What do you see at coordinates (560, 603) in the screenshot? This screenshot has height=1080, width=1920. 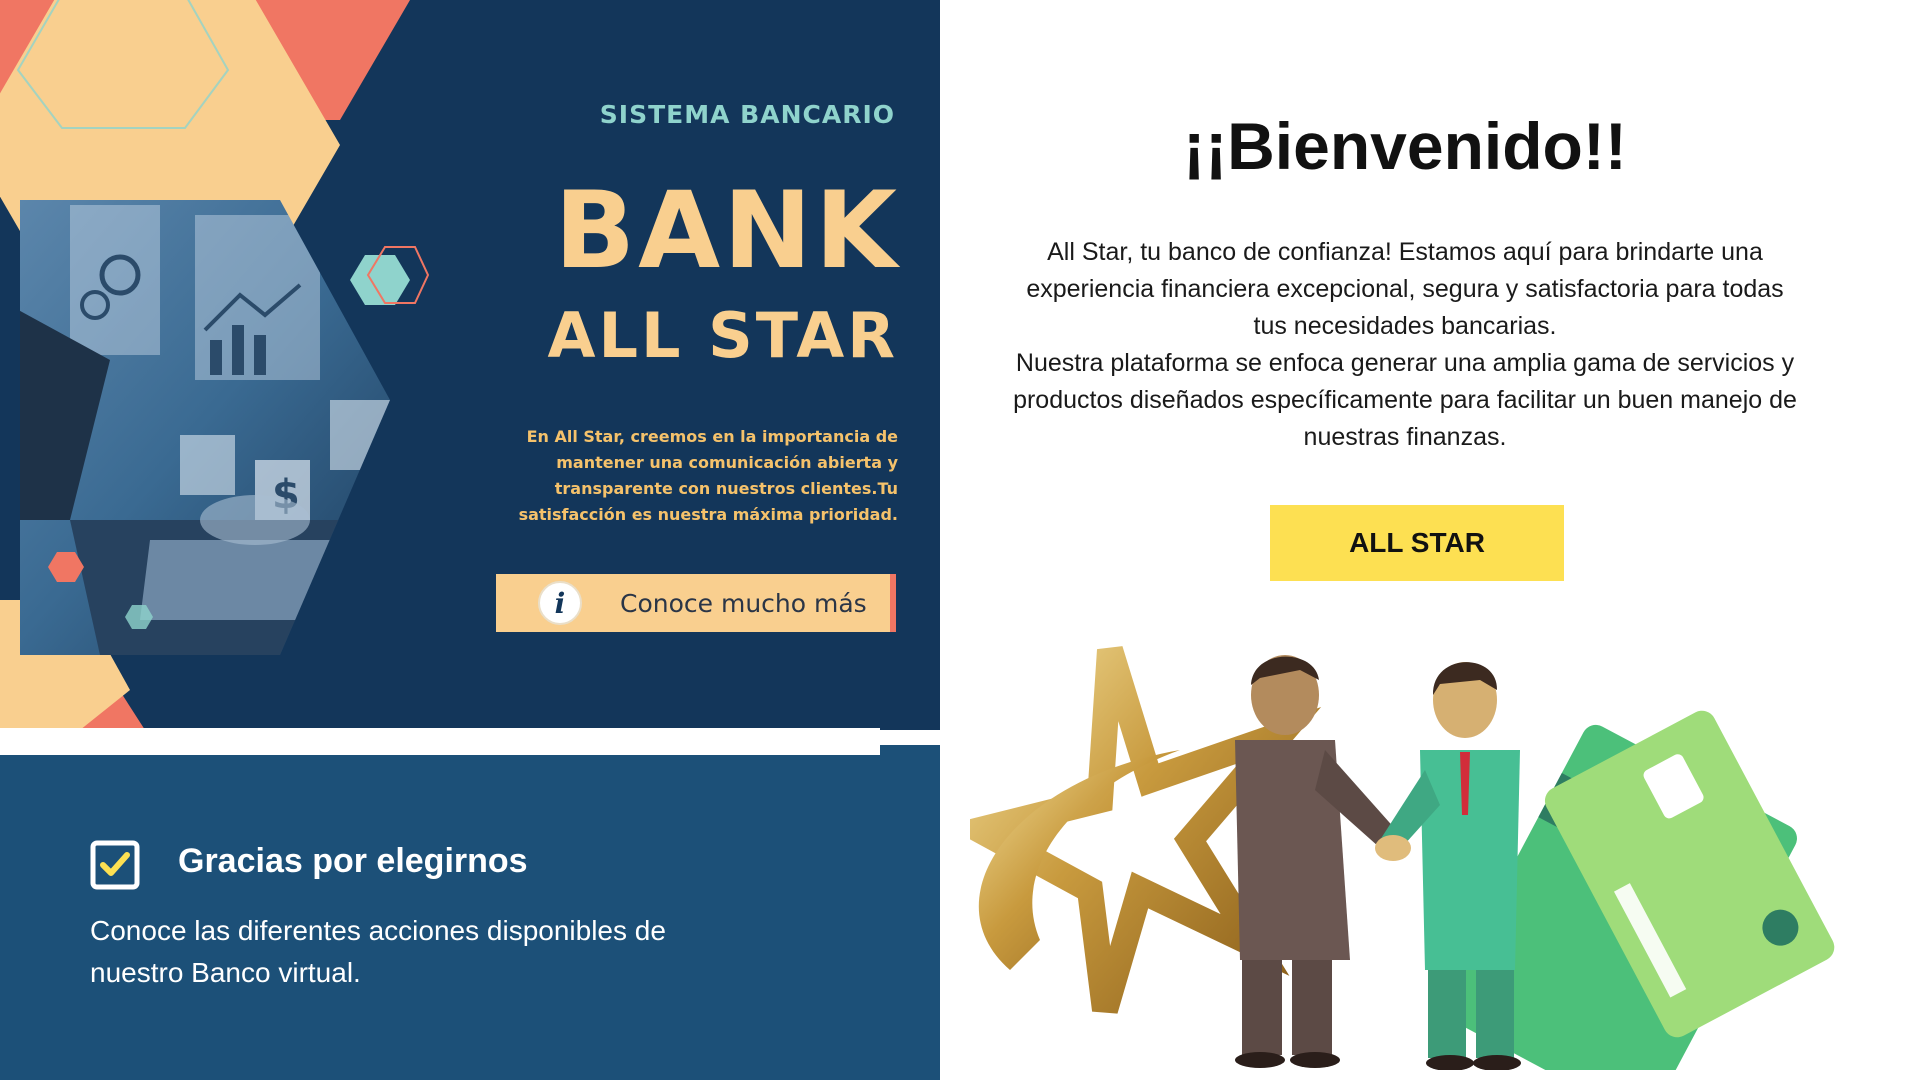 I see `info-icon: i` at bounding box center [560, 603].